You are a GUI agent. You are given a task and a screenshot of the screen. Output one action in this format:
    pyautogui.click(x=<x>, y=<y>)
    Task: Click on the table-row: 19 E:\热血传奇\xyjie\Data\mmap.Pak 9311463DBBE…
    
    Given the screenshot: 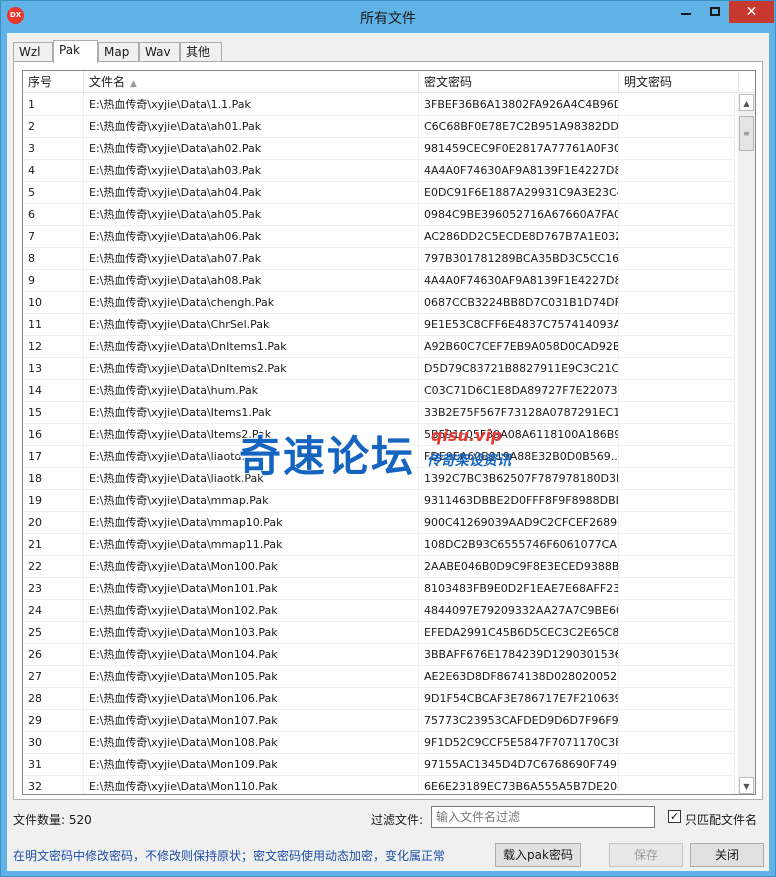 What is the action you would take?
    pyautogui.click(x=379, y=501)
    